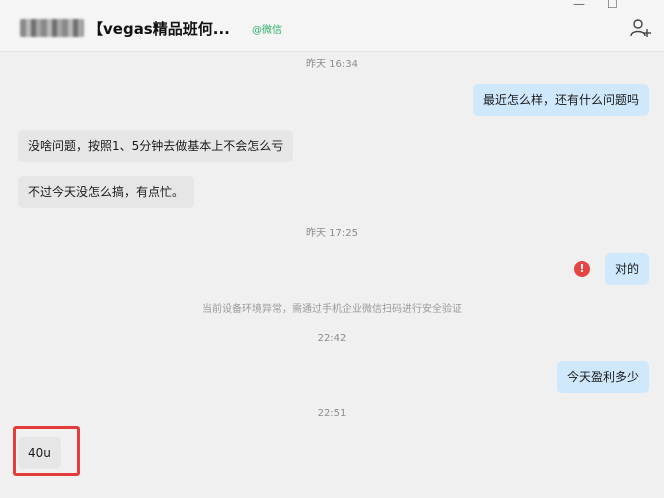 The width and height of the screenshot is (664, 498). I want to click on message-bubble-outgoing: 对的, so click(626, 269).